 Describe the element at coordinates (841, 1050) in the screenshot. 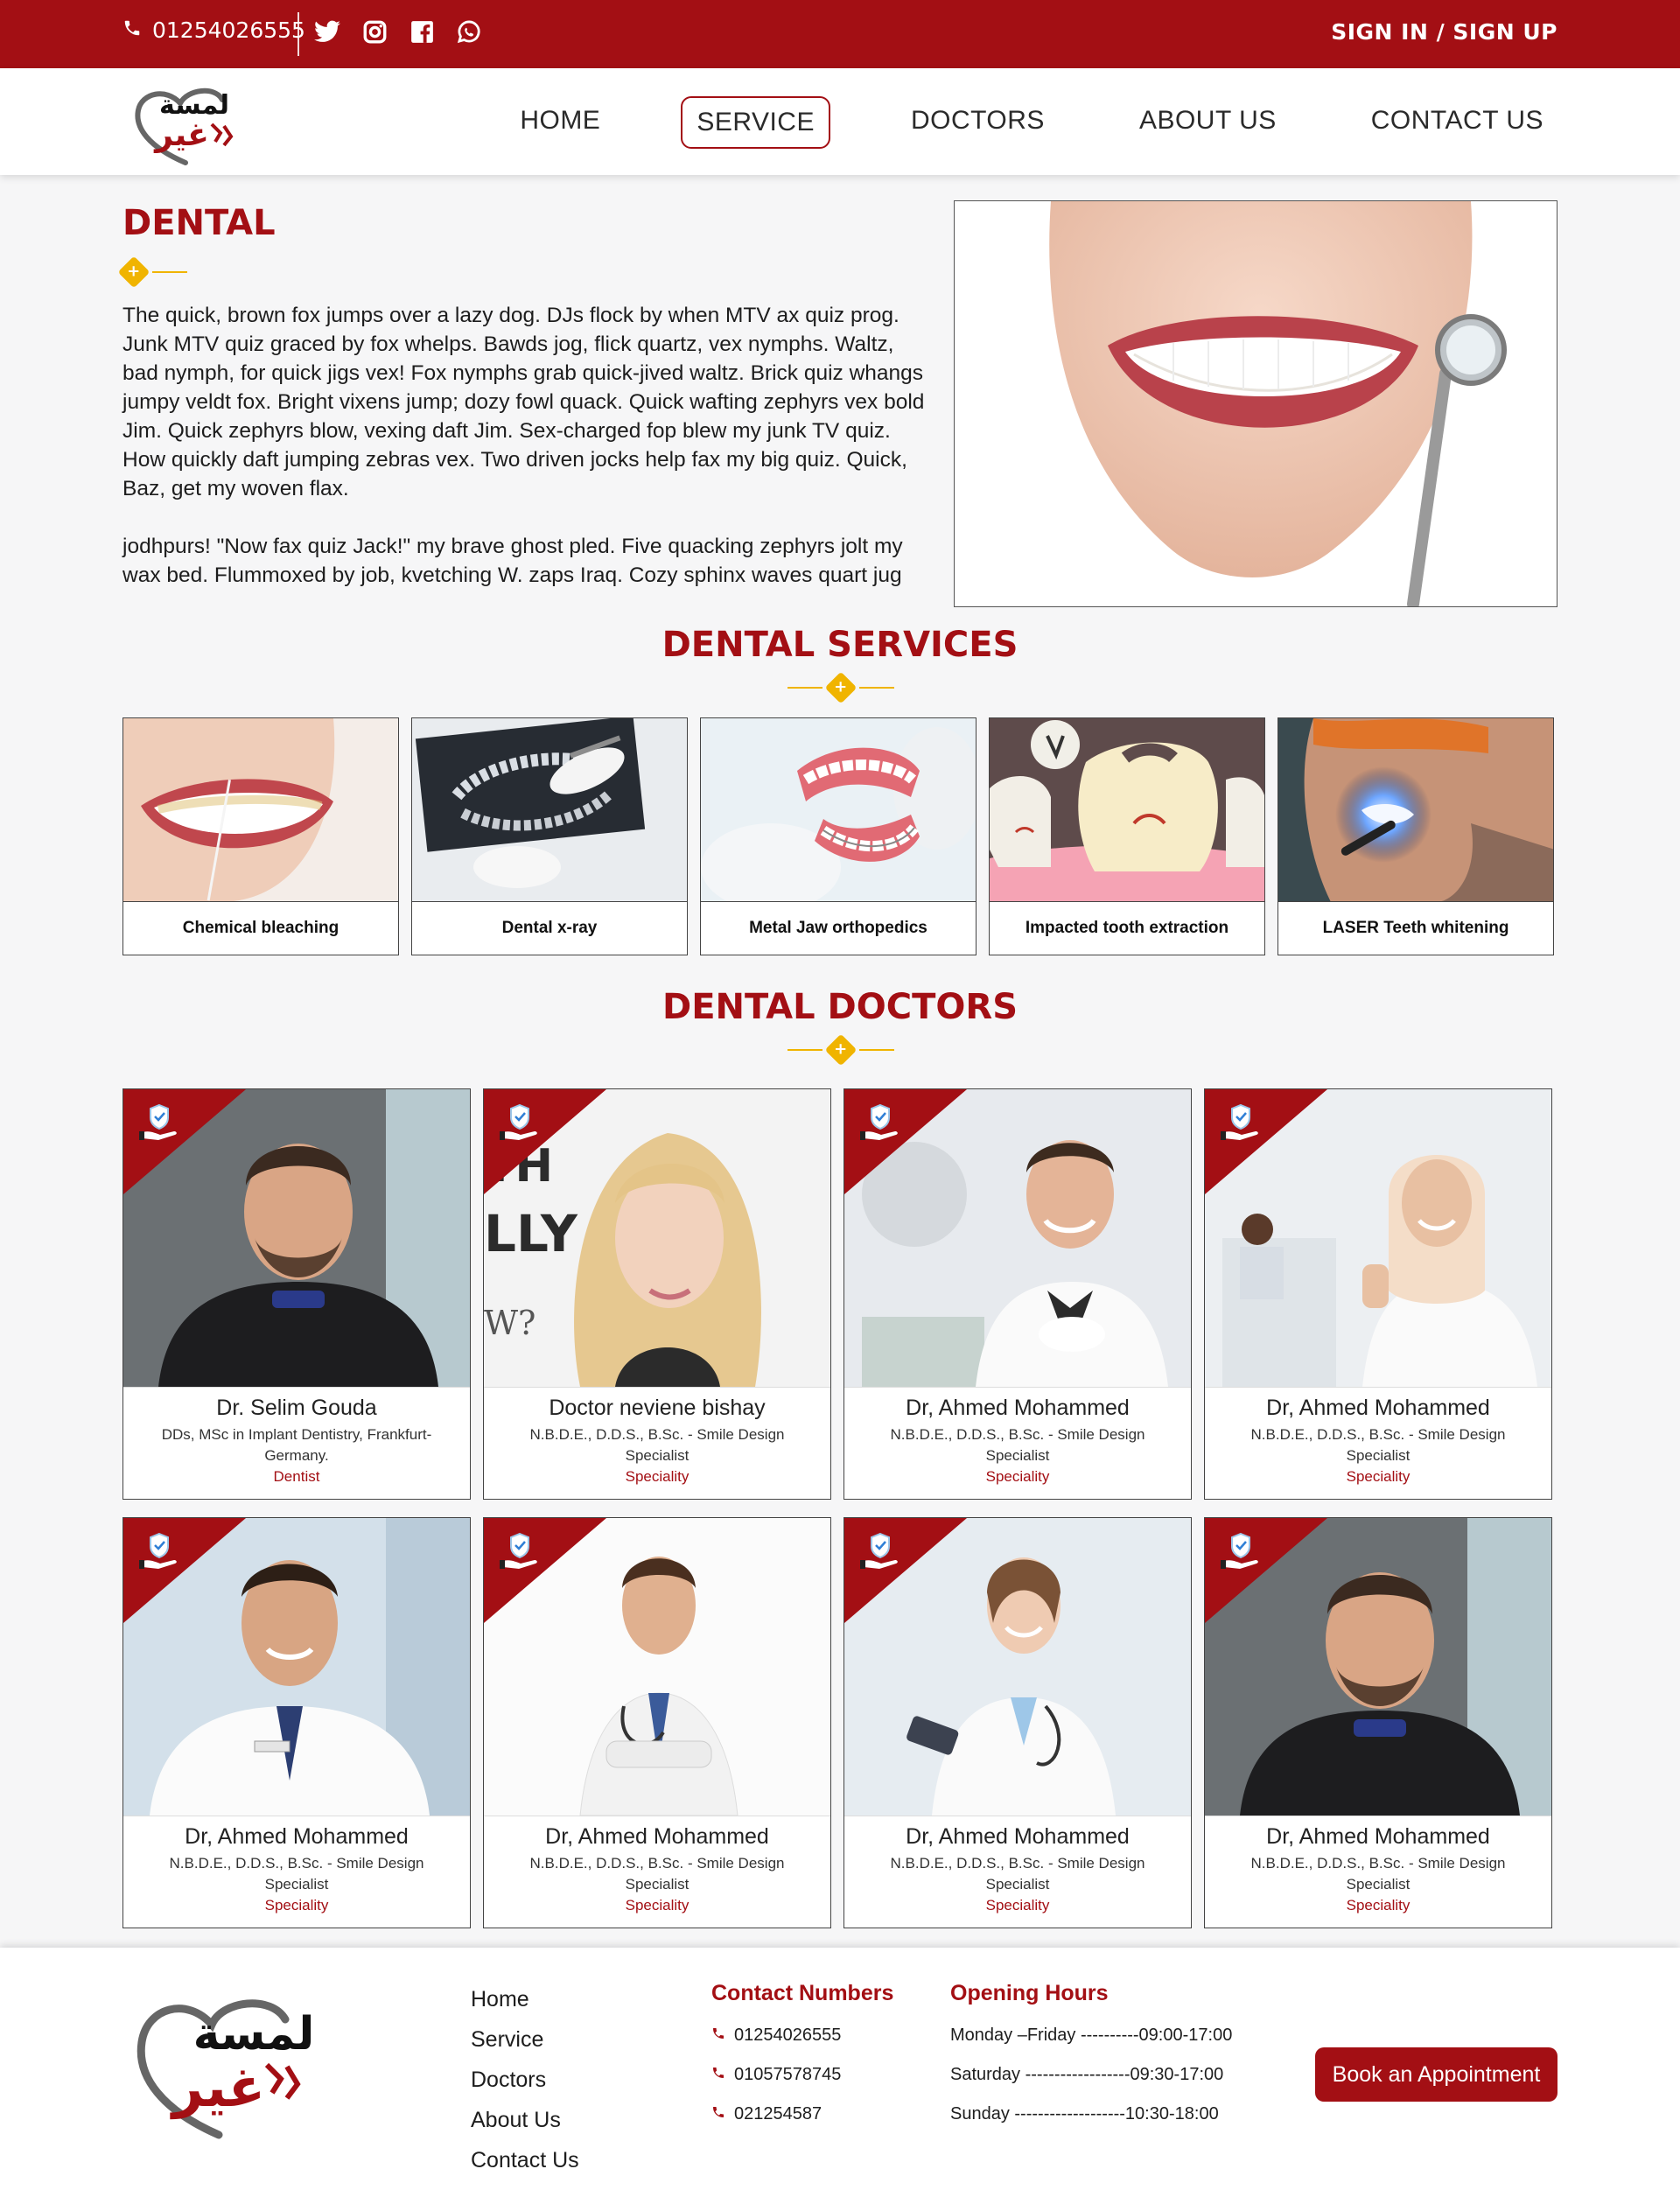

I see `doctors-ornament: +` at that location.